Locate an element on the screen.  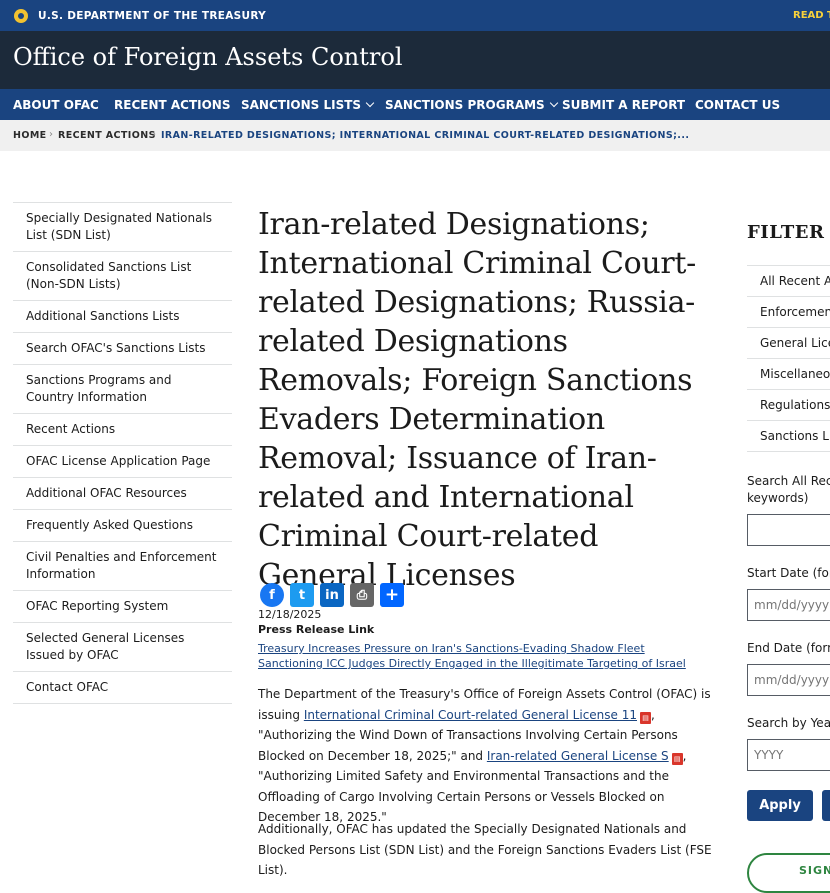
sidebar-item-recent-actions: Recent Actions is located at coordinates (122, 430).